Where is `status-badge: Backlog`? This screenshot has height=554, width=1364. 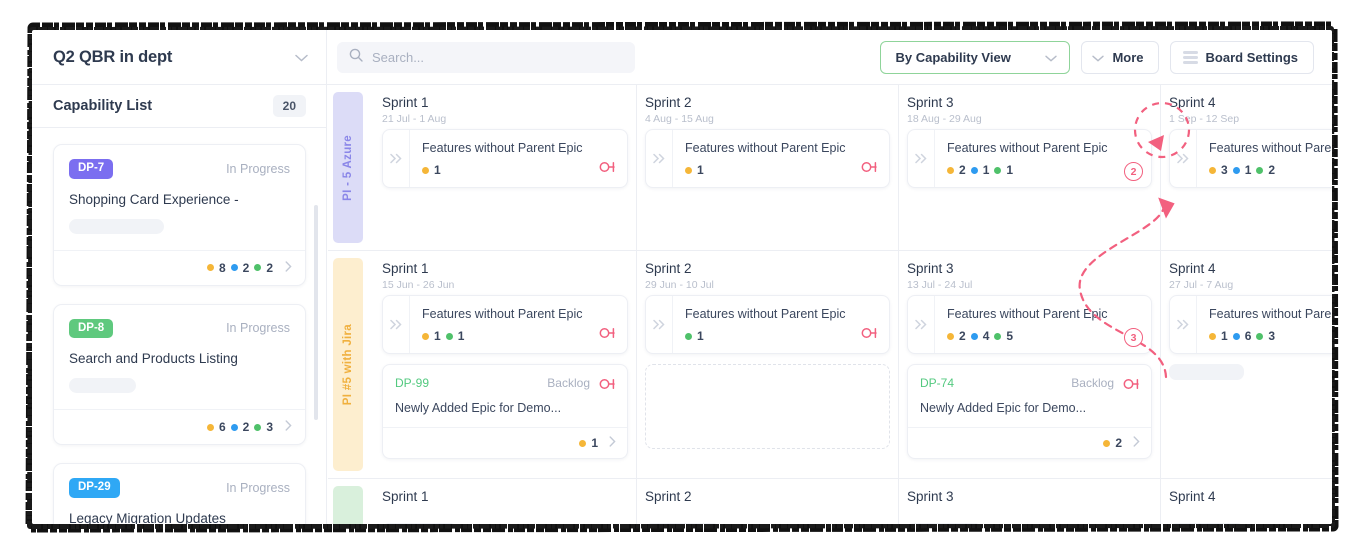 status-badge: Backlog is located at coordinates (1092, 383).